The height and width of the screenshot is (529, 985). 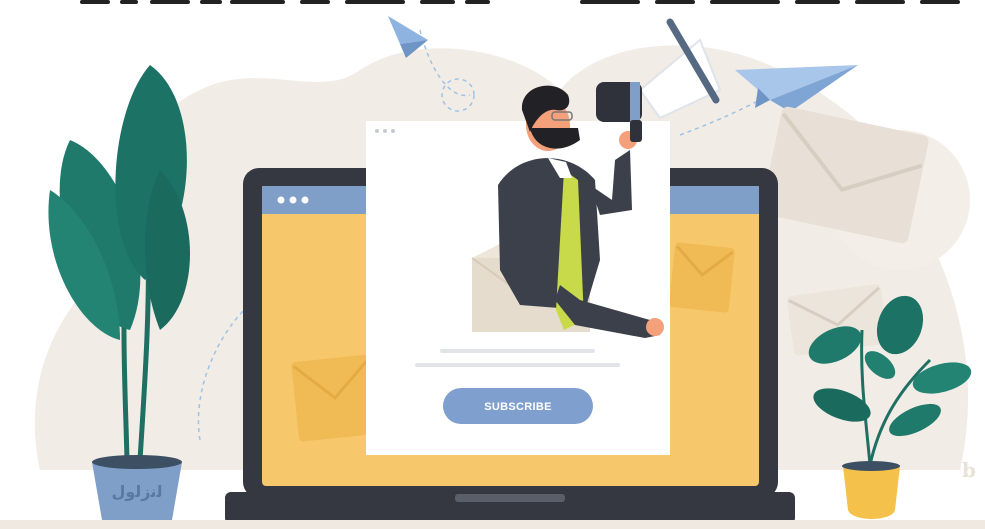 What do you see at coordinates (492, 524) in the screenshot?
I see `ground-shadow` at bounding box center [492, 524].